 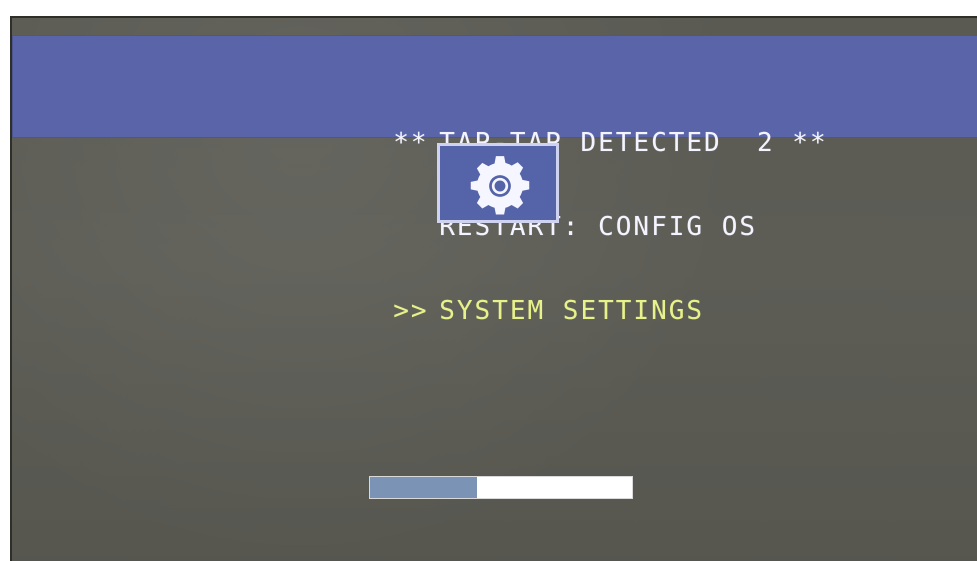 I want to click on settings-tile, so click(x=498, y=183).